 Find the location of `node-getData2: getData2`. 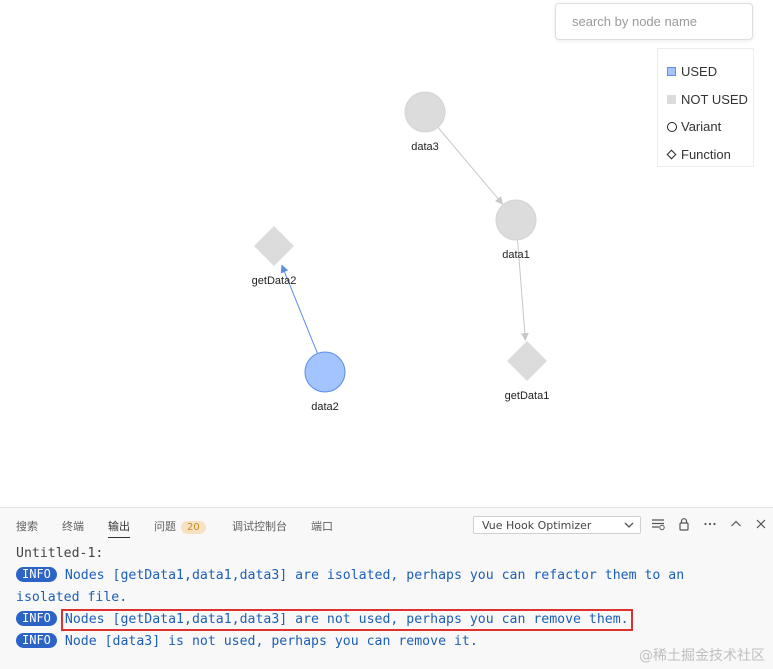

node-getData2: getData2 is located at coordinates (274, 256).